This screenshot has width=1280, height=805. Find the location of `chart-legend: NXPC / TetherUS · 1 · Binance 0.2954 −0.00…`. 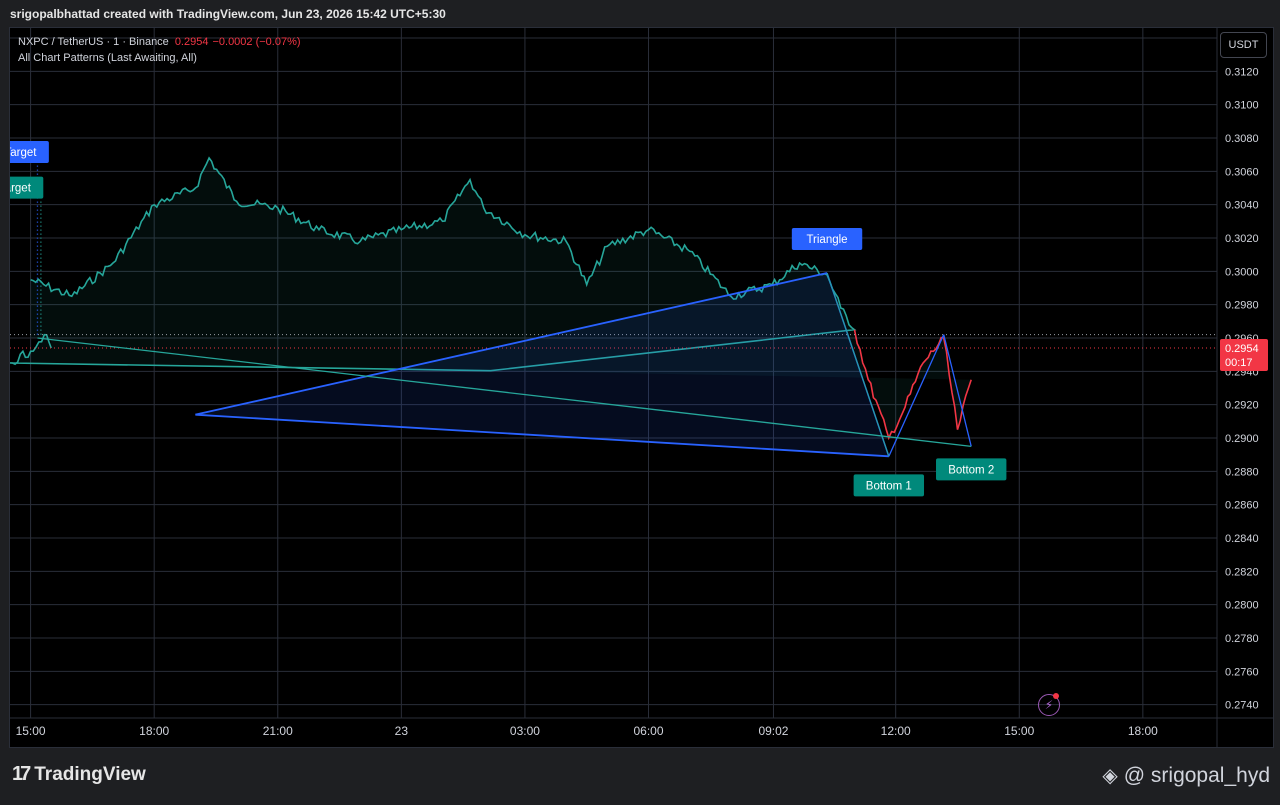

chart-legend: NXPC / TetherUS · 1 · Binance 0.2954 −0.00… is located at coordinates (159, 50).